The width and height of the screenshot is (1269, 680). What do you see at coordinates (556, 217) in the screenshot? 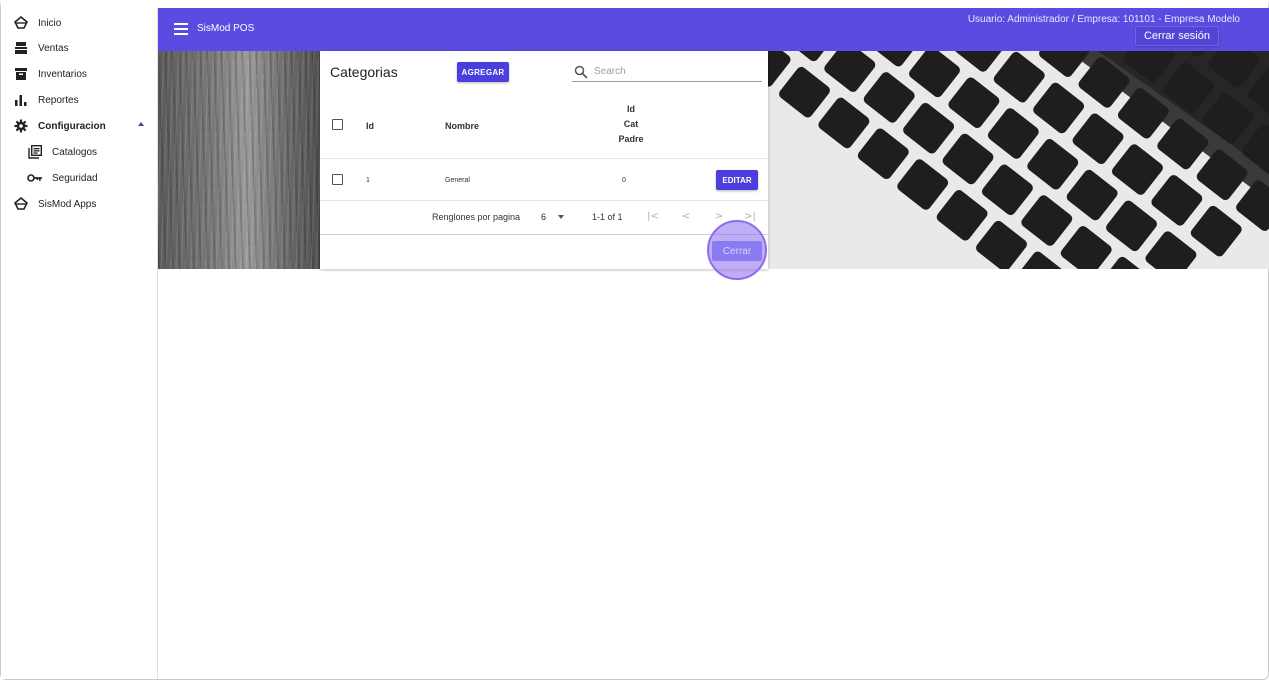
I see `rows-per-page-select: 6` at bounding box center [556, 217].